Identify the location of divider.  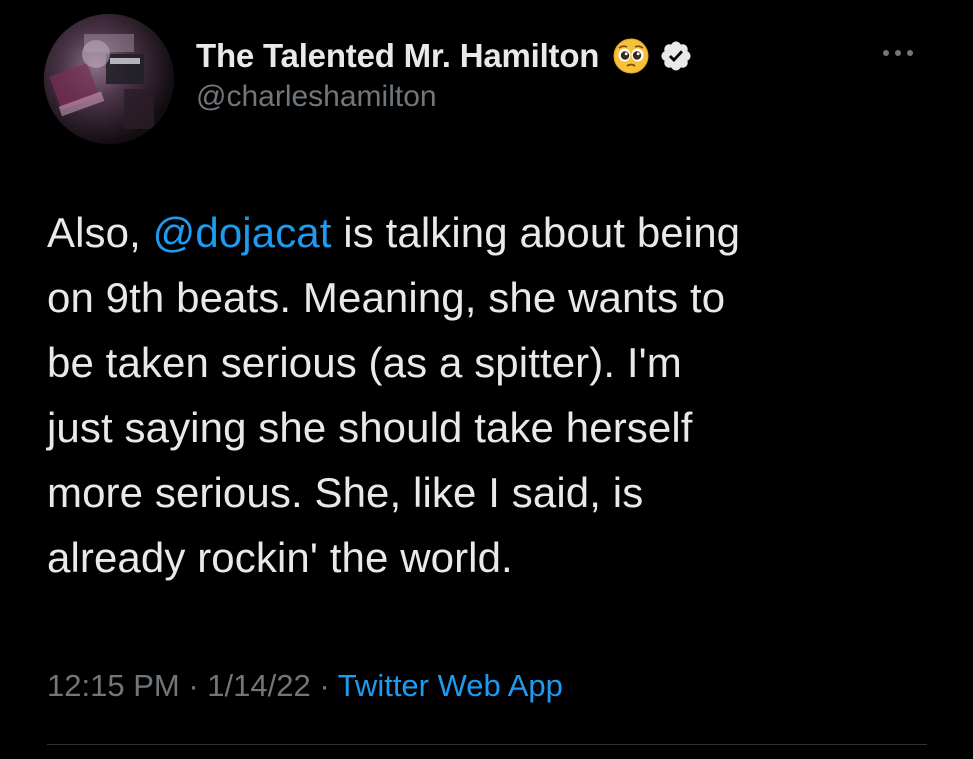
(487, 744).